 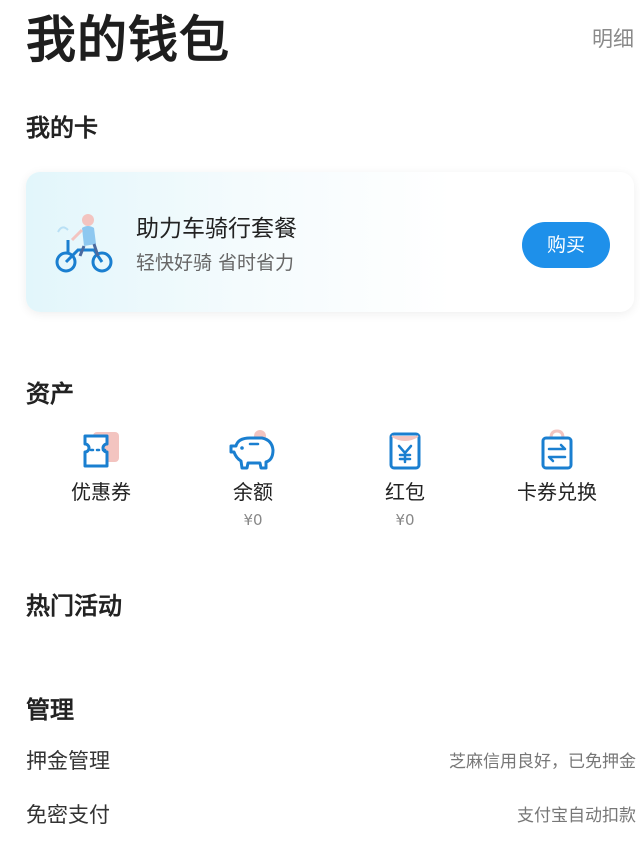 What do you see at coordinates (405, 451) in the screenshot?
I see `red-envelope-icon` at bounding box center [405, 451].